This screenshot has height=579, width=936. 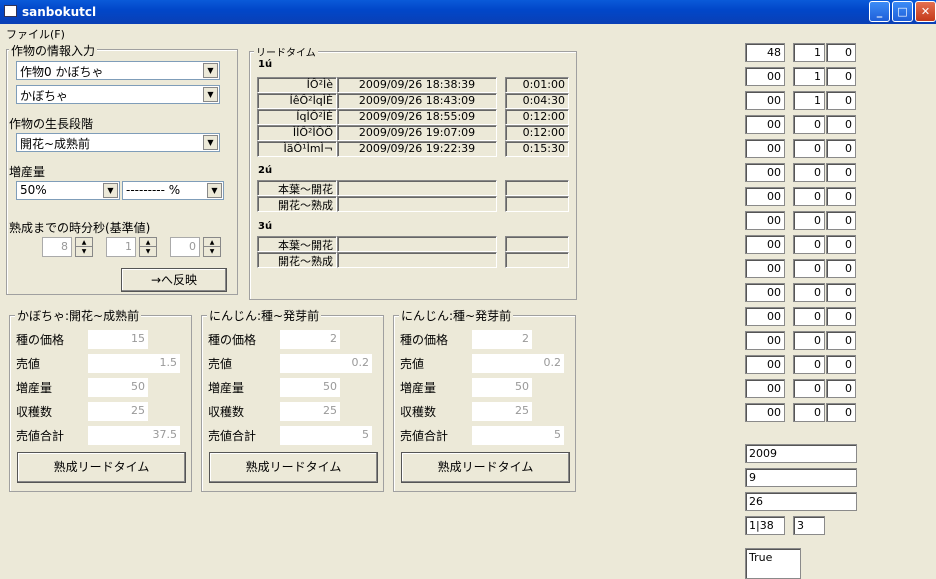 What do you see at coordinates (801, 477) in the screenshot?
I see `month-field: 9` at bounding box center [801, 477].